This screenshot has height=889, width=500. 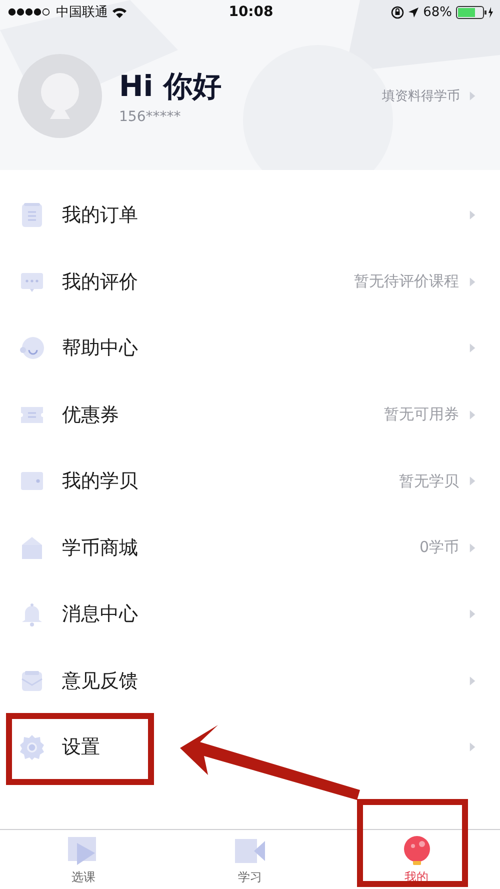 What do you see at coordinates (100, 349) in the screenshot?
I see `menu-label: 帮助中心` at bounding box center [100, 349].